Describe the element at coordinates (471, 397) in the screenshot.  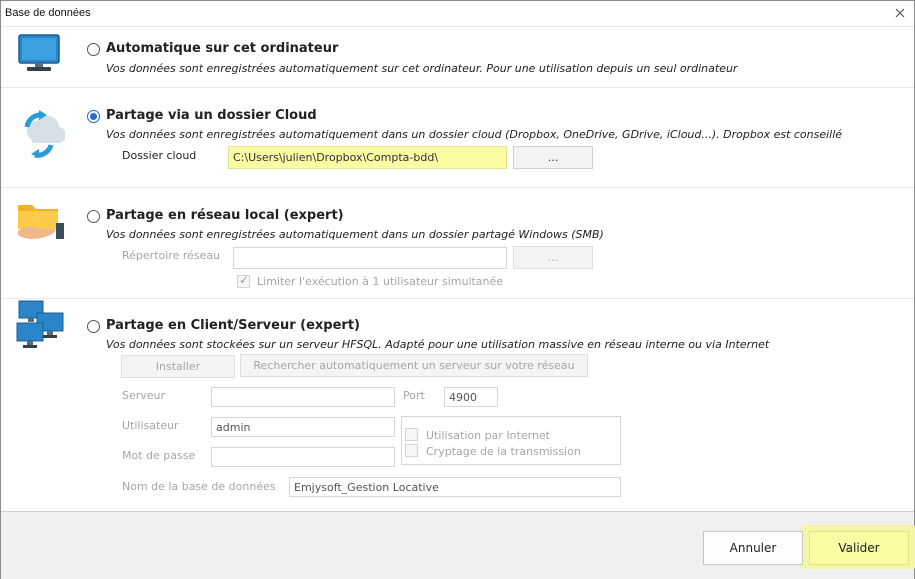
I see `port-input: 4900` at that location.